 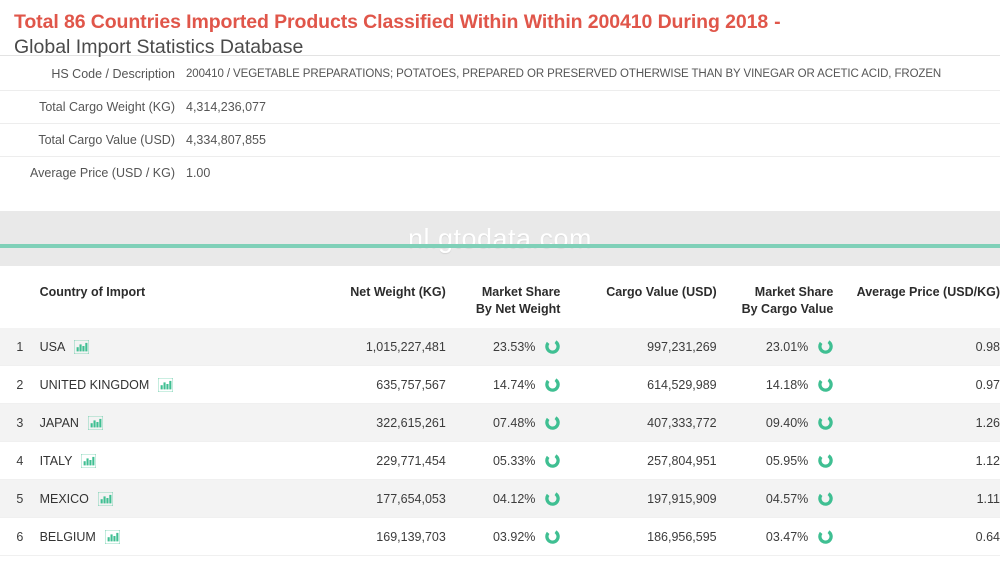 I want to click on row-market-share-value: 03.47%, so click(x=775, y=536).